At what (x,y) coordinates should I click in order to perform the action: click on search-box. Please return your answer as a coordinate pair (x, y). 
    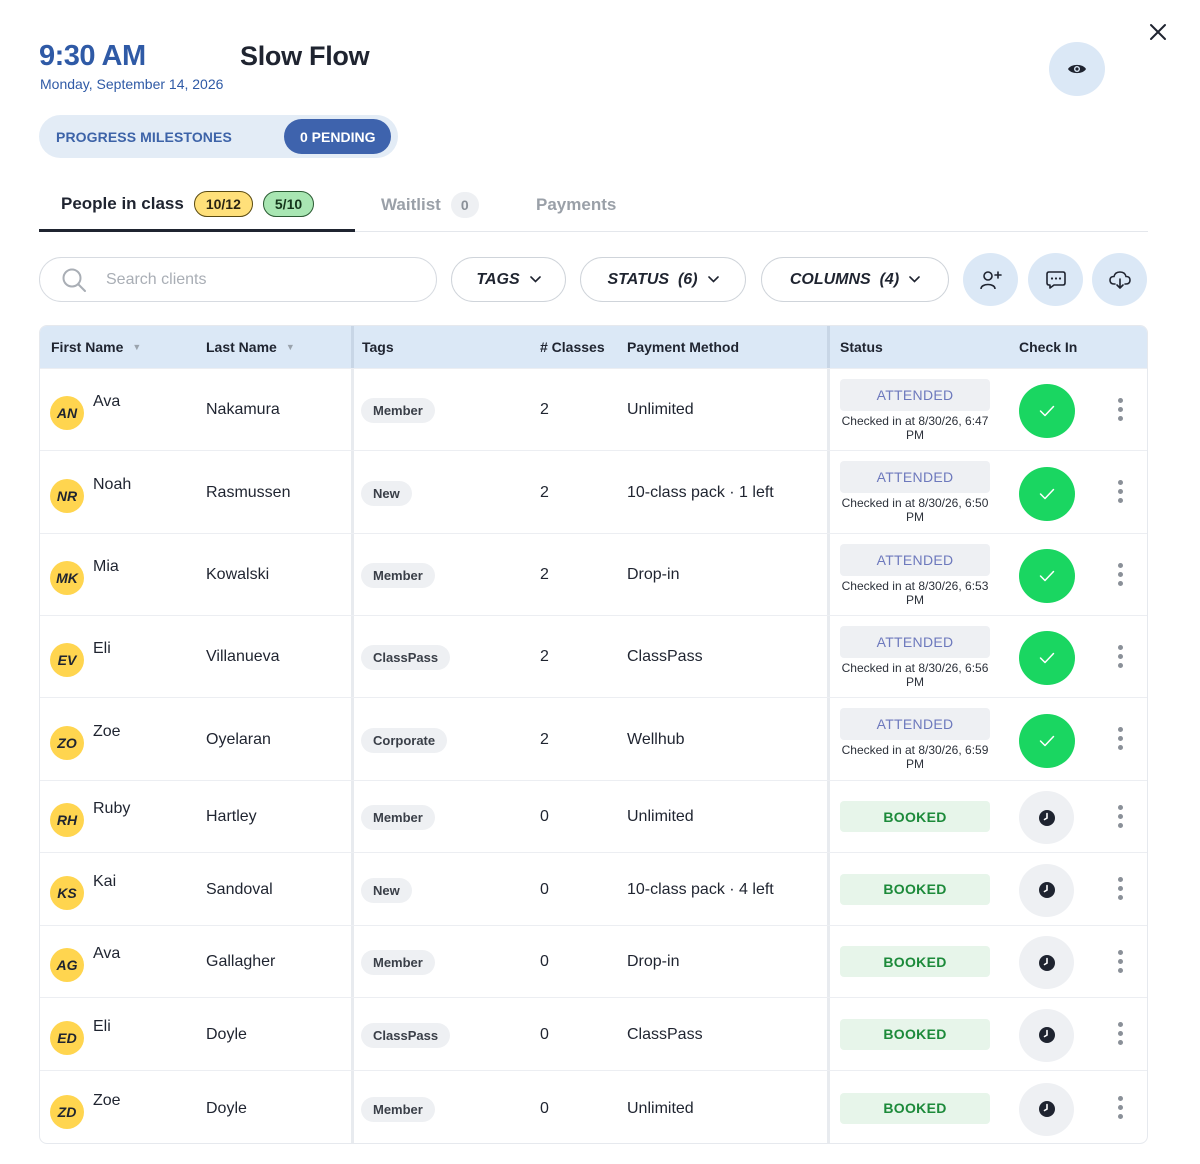
    Looking at the image, I should click on (238, 279).